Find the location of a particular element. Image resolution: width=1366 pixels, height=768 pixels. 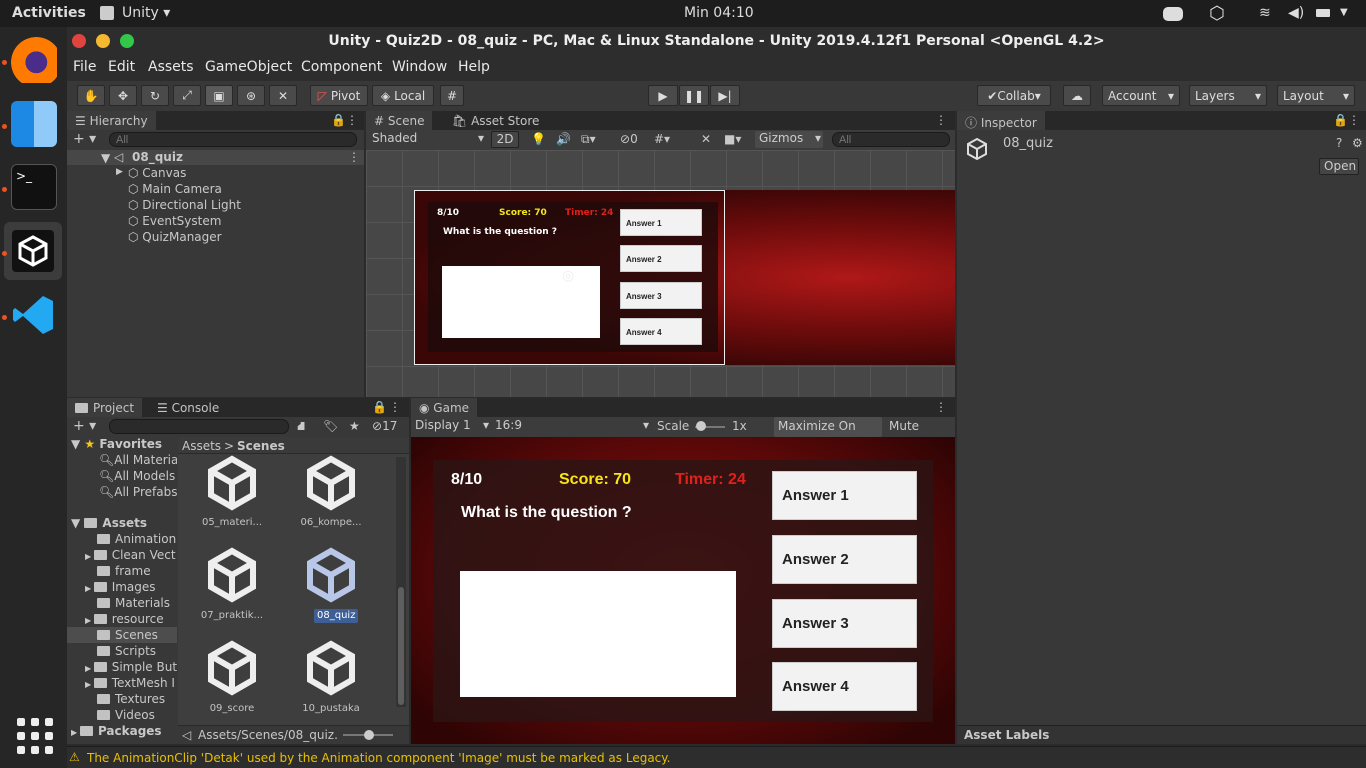

scene-answer-3: Answer 3 is located at coordinates (661, 295).